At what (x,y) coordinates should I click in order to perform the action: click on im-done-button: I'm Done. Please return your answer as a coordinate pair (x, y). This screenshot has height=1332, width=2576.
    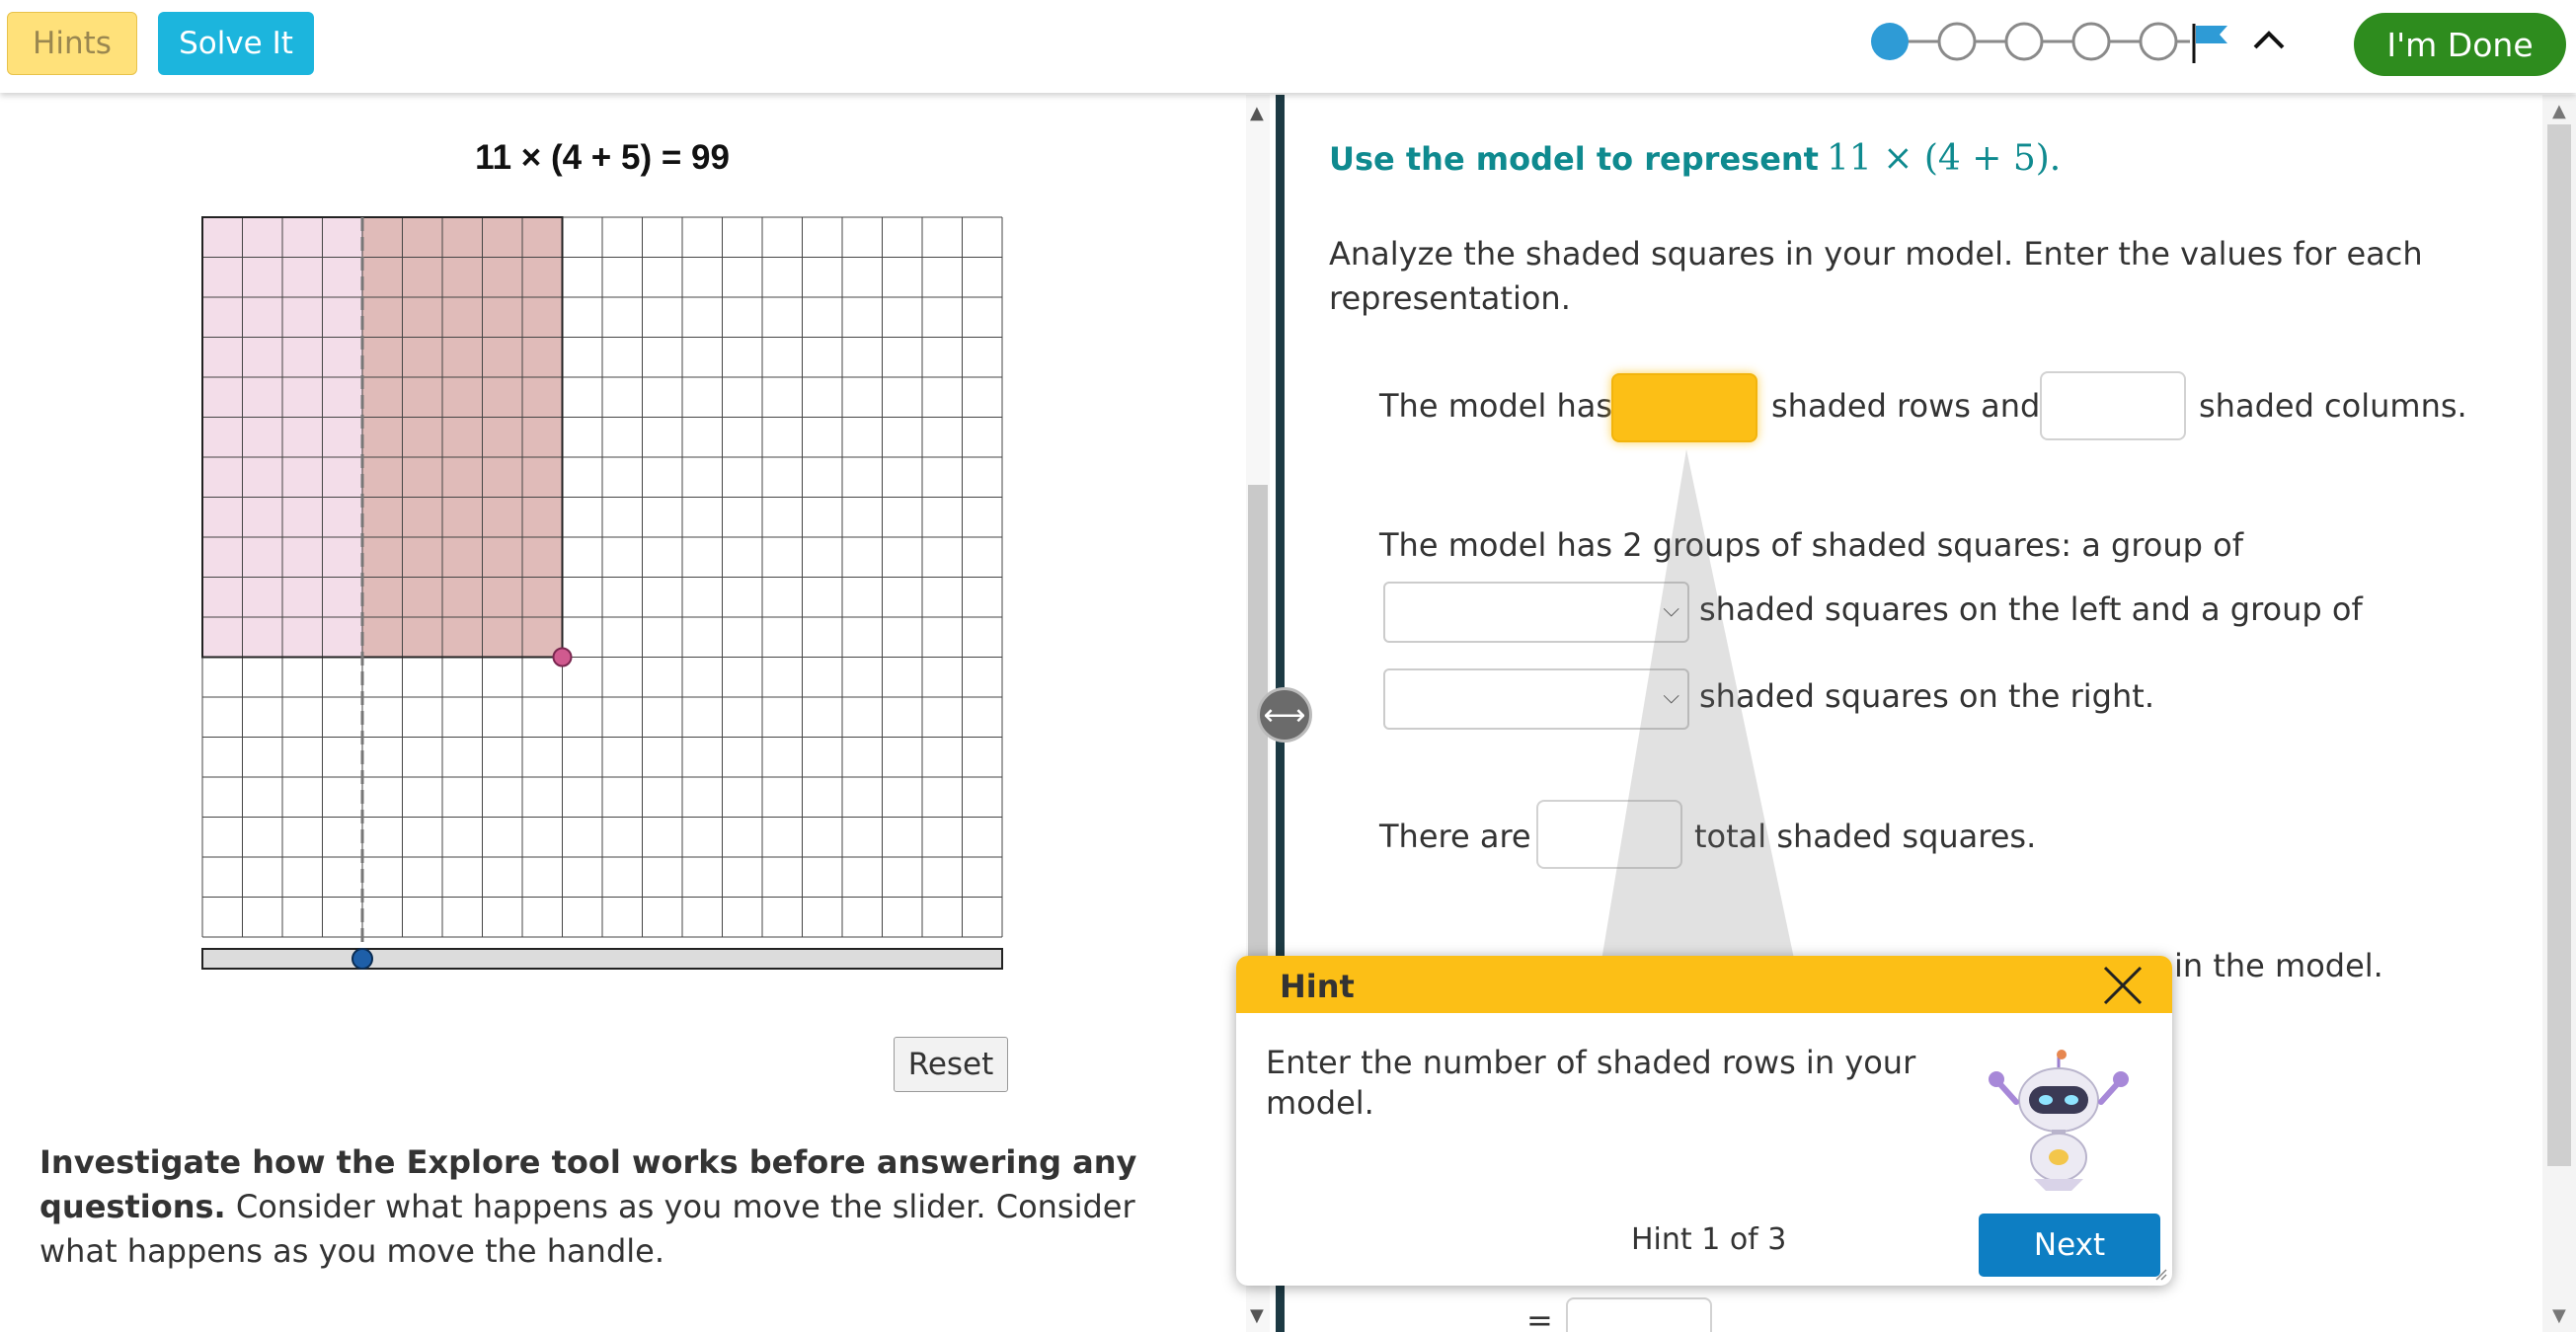
    Looking at the image, I should click on (2460, 44).